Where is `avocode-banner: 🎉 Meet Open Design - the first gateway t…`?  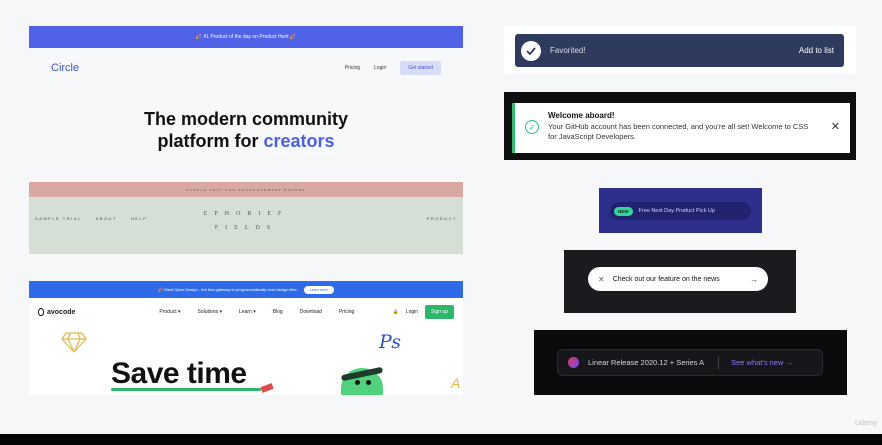 avocode-banner: 🎉 Meet Open Design - the first gateway t… is located at coordinates (246, 289).